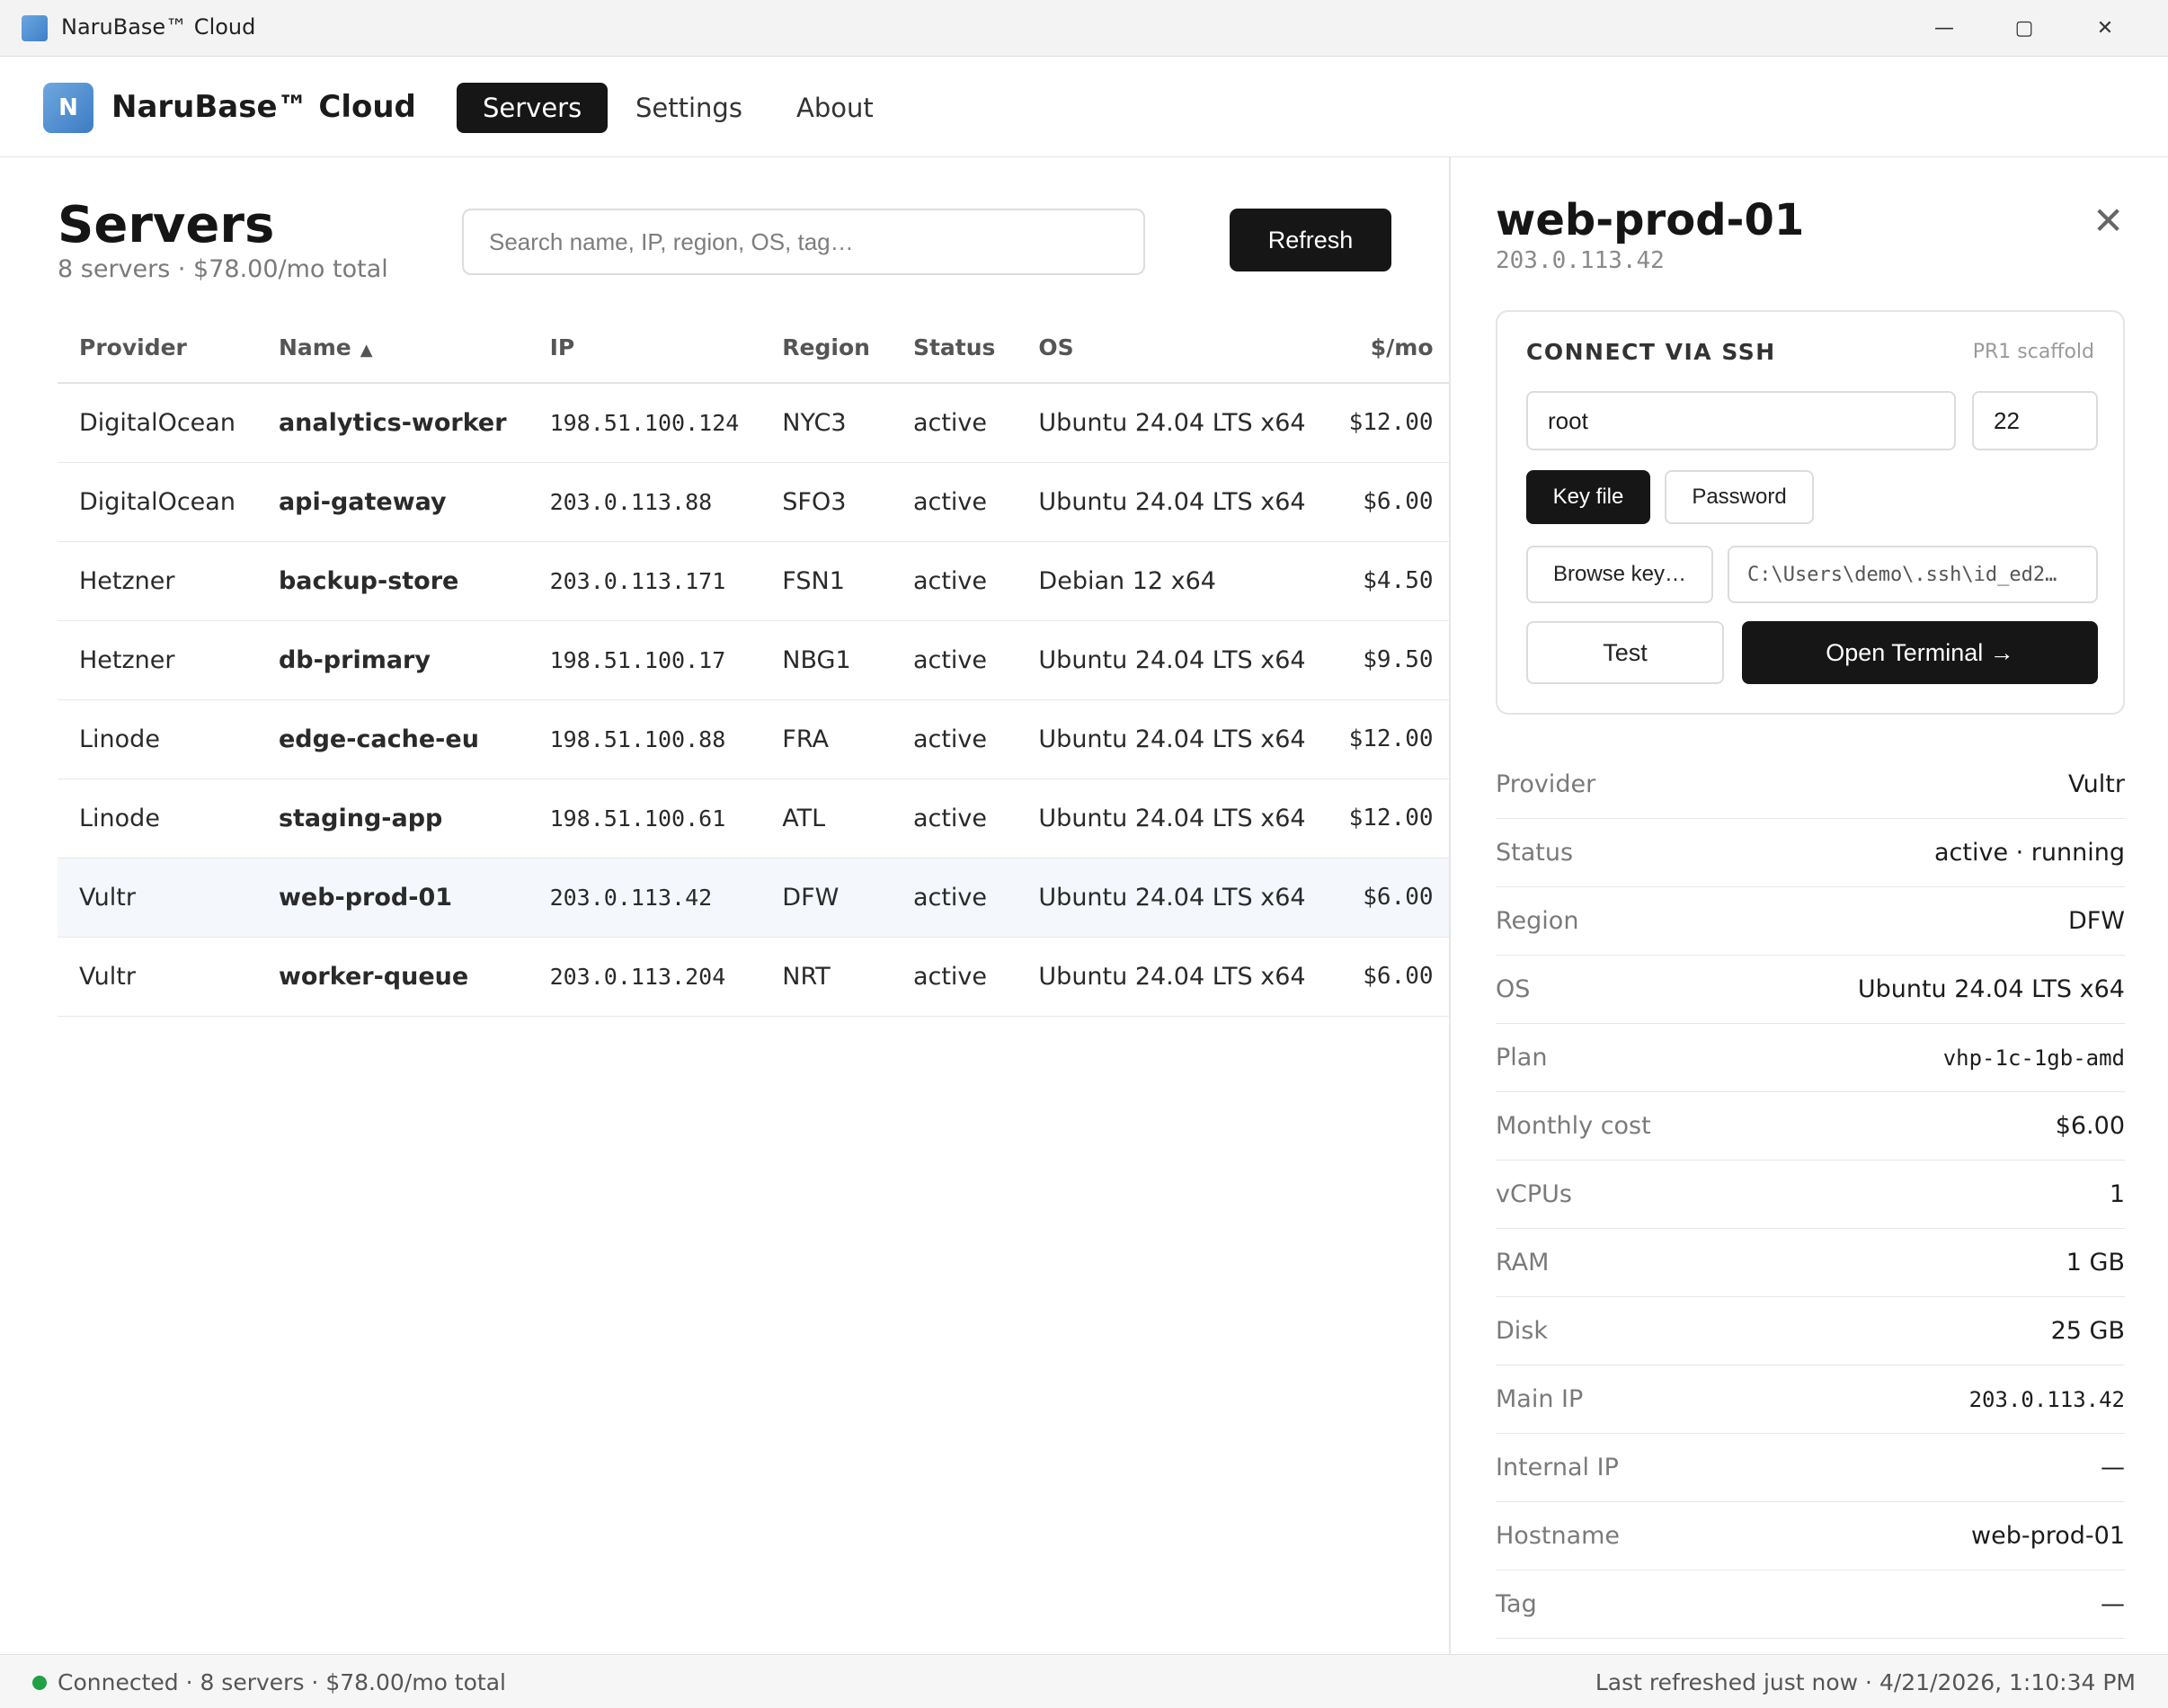  What do you see at coordinates (826, 977) in the screenshot?
I see `cell-region: NRT` at bounding box center [826, 977].